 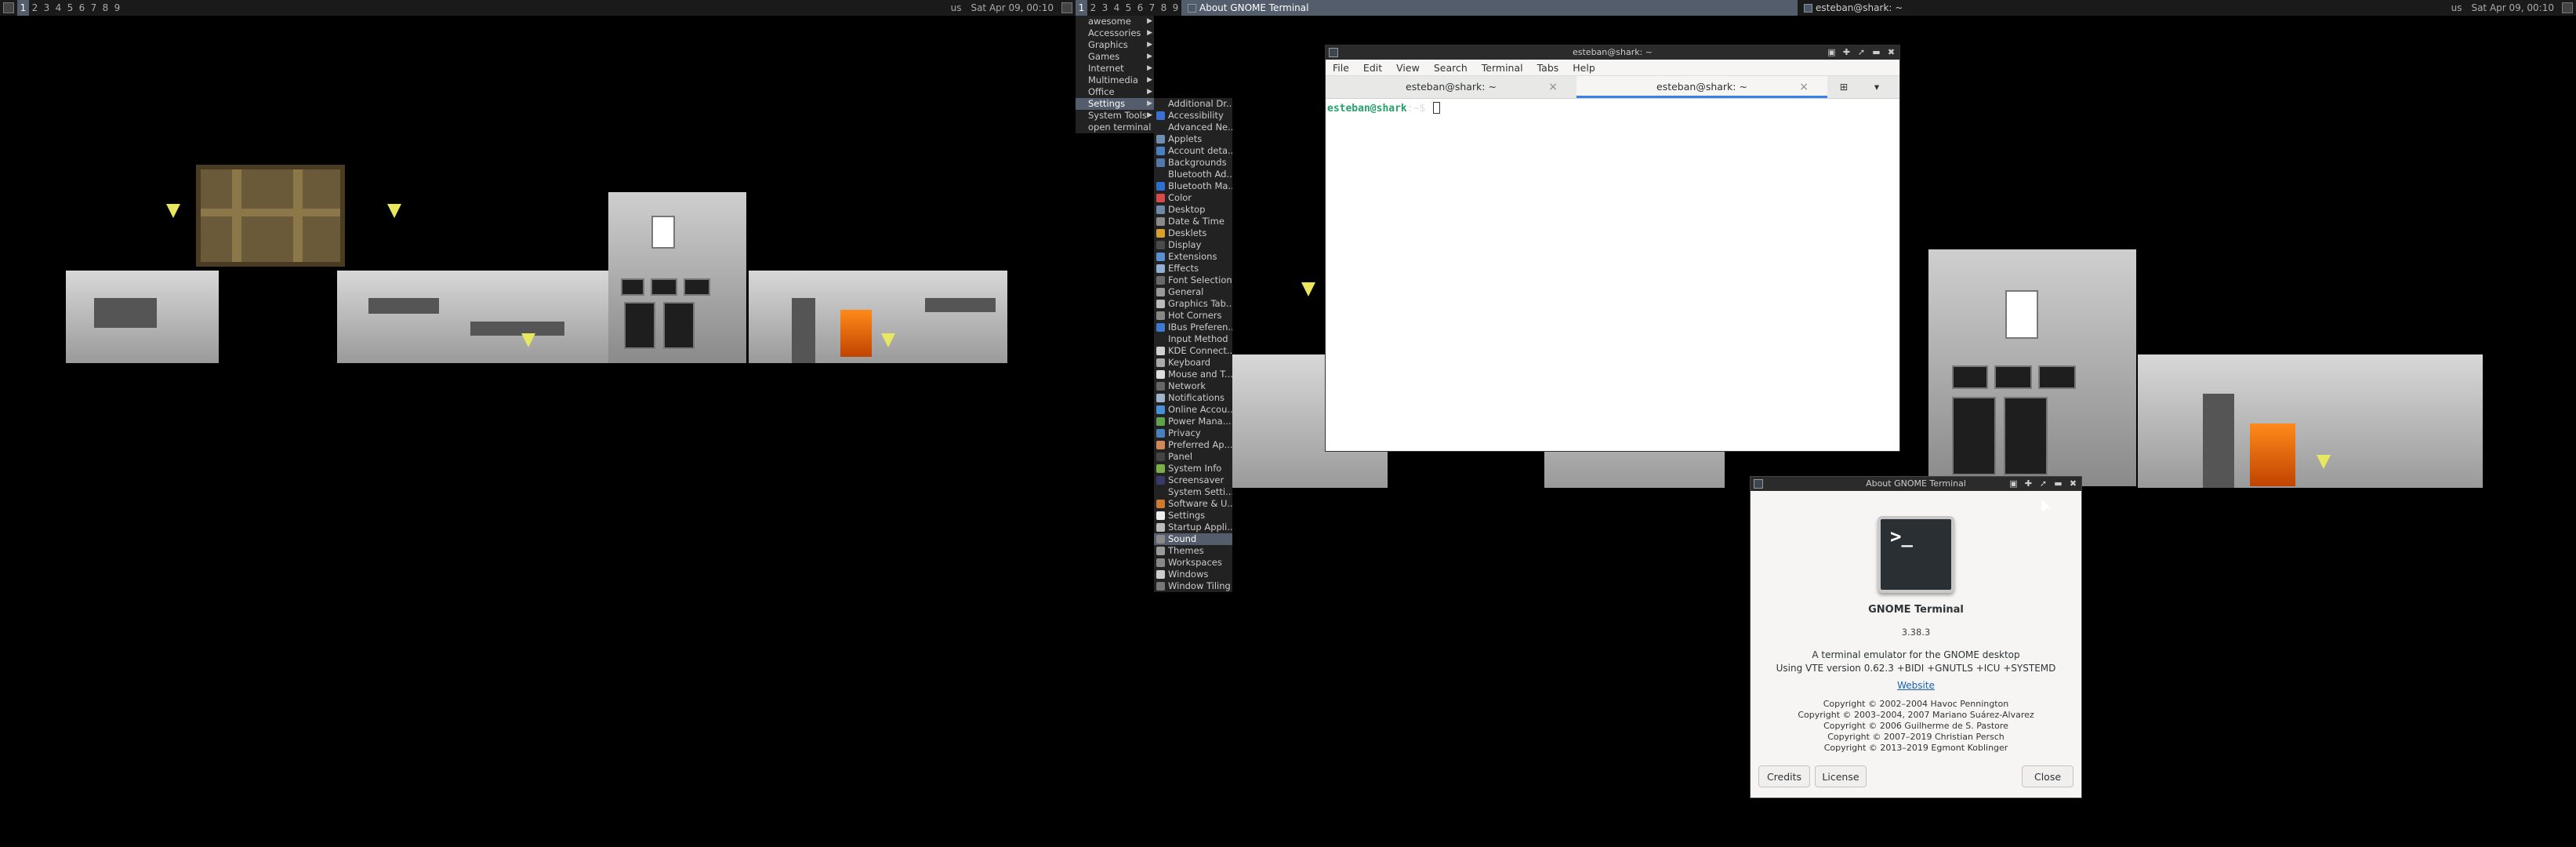 I want to click on task-terminal: esteban@shark: ~, so click(x=2123, y=8).